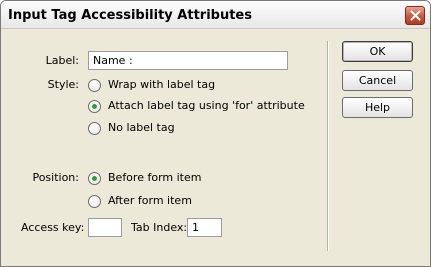 Image resolution: width=431 pixels, height=267 pixels. Describe the element at coordinates (162, 84) in the screenshot. I see `style-option-label: Wrap with label tag` at that location.